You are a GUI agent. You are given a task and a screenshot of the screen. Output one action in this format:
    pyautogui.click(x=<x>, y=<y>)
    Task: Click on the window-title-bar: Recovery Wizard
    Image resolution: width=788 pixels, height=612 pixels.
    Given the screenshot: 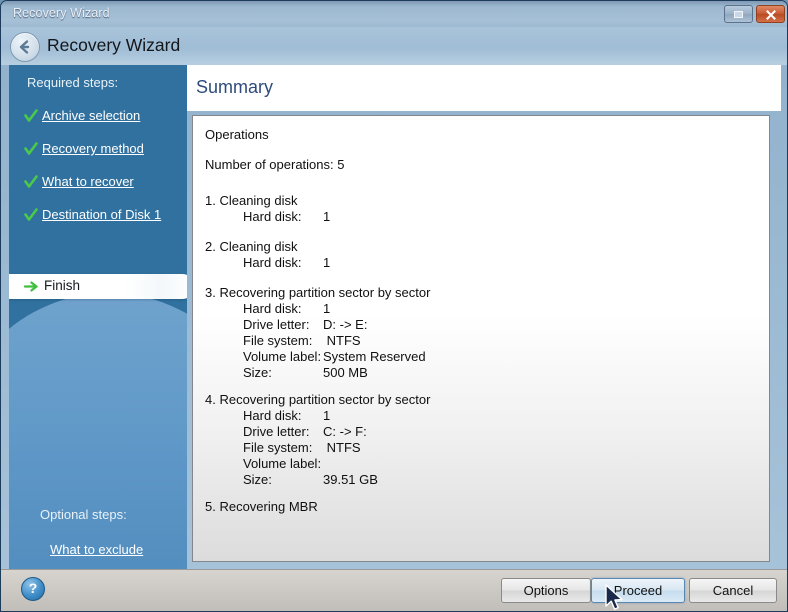 What is the action you would take?
    pyautogui.click(x=394, y=14)
    